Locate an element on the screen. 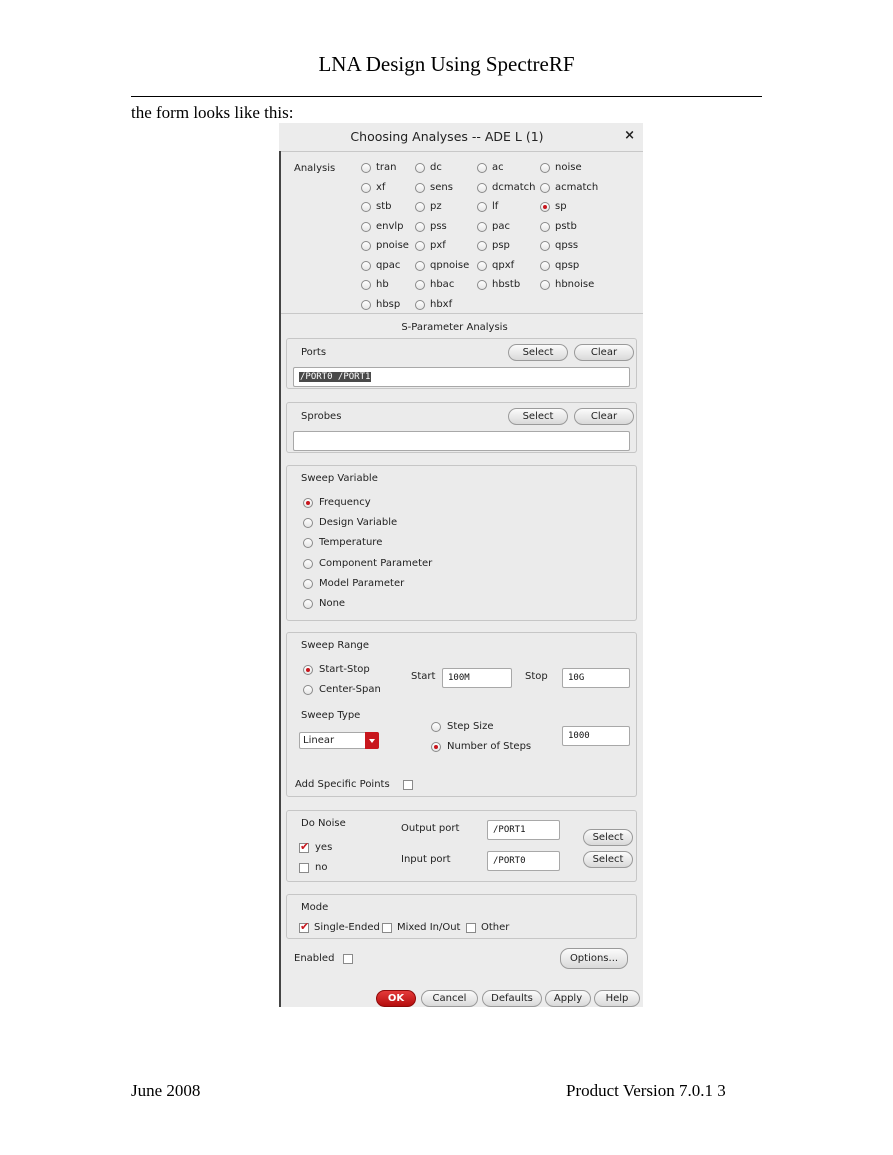 The width and height of the screenshot is (893, 1155). analysis-radio-hbstb is located at coordinates (482, 285).